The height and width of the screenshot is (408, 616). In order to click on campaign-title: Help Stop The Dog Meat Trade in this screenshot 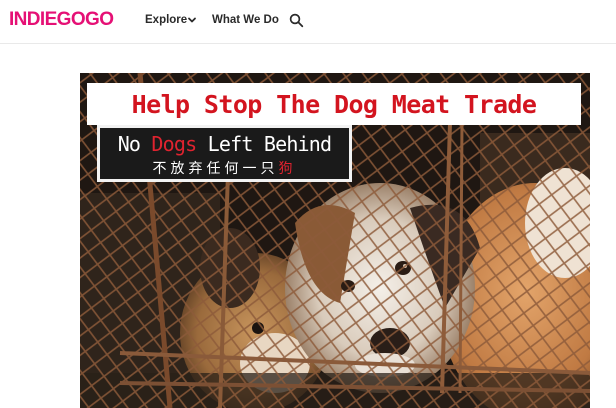, I will do `click(334, 104)`.